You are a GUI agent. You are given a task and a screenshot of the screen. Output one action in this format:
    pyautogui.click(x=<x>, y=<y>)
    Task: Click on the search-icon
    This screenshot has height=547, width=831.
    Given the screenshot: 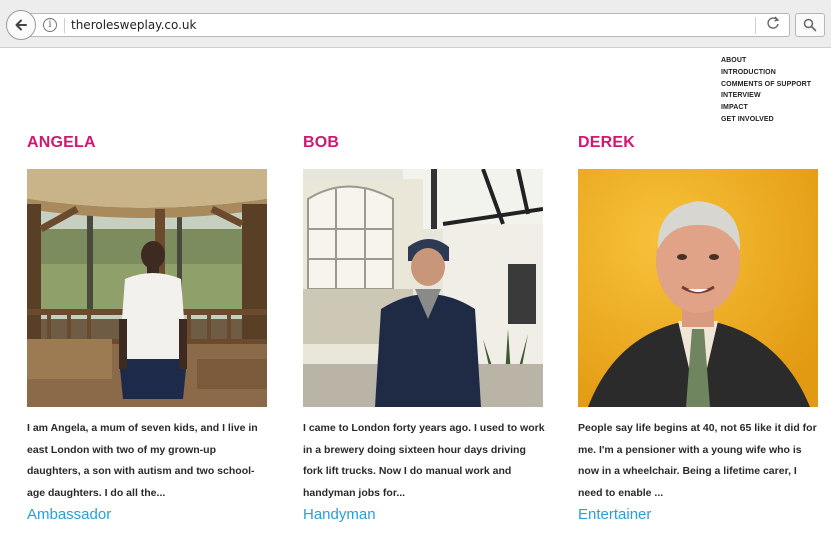 What is the action you would take?
    pyautogui.click(x=810, y=25)
    